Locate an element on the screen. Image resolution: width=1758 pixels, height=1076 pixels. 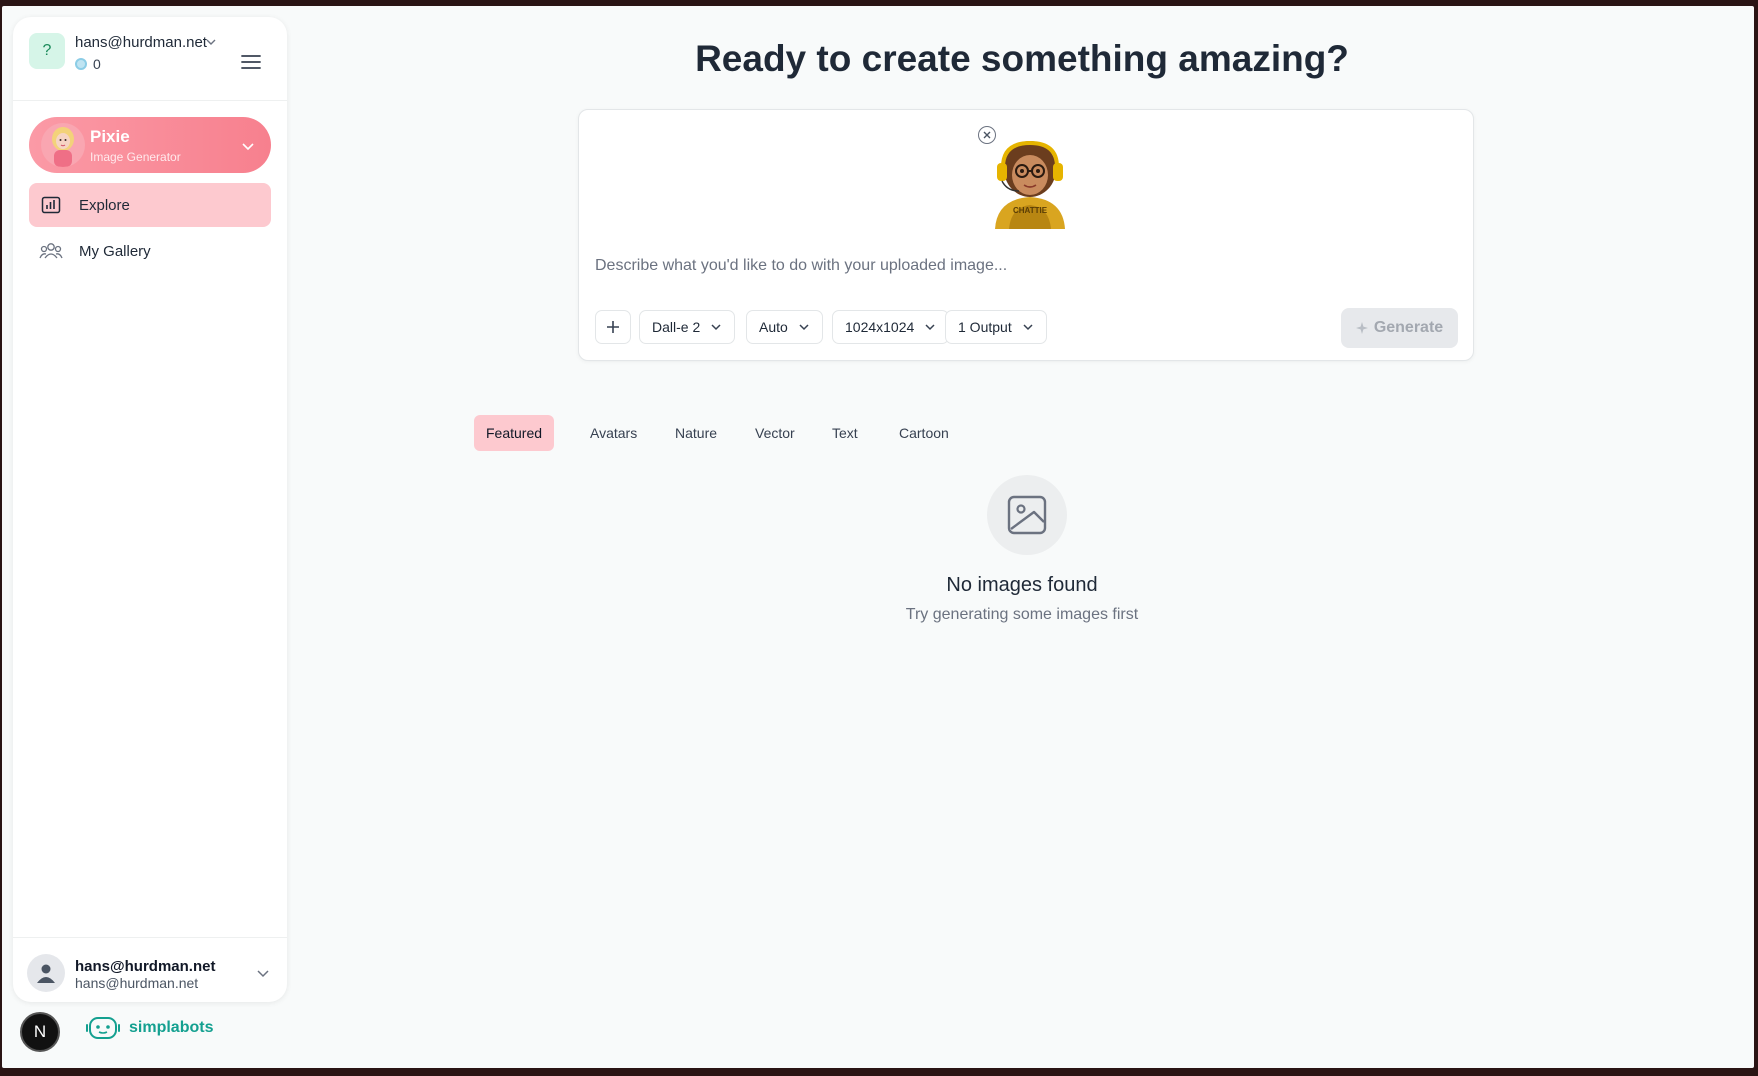
model-select: Dall-e 2 is located at coordinates (687, 327).